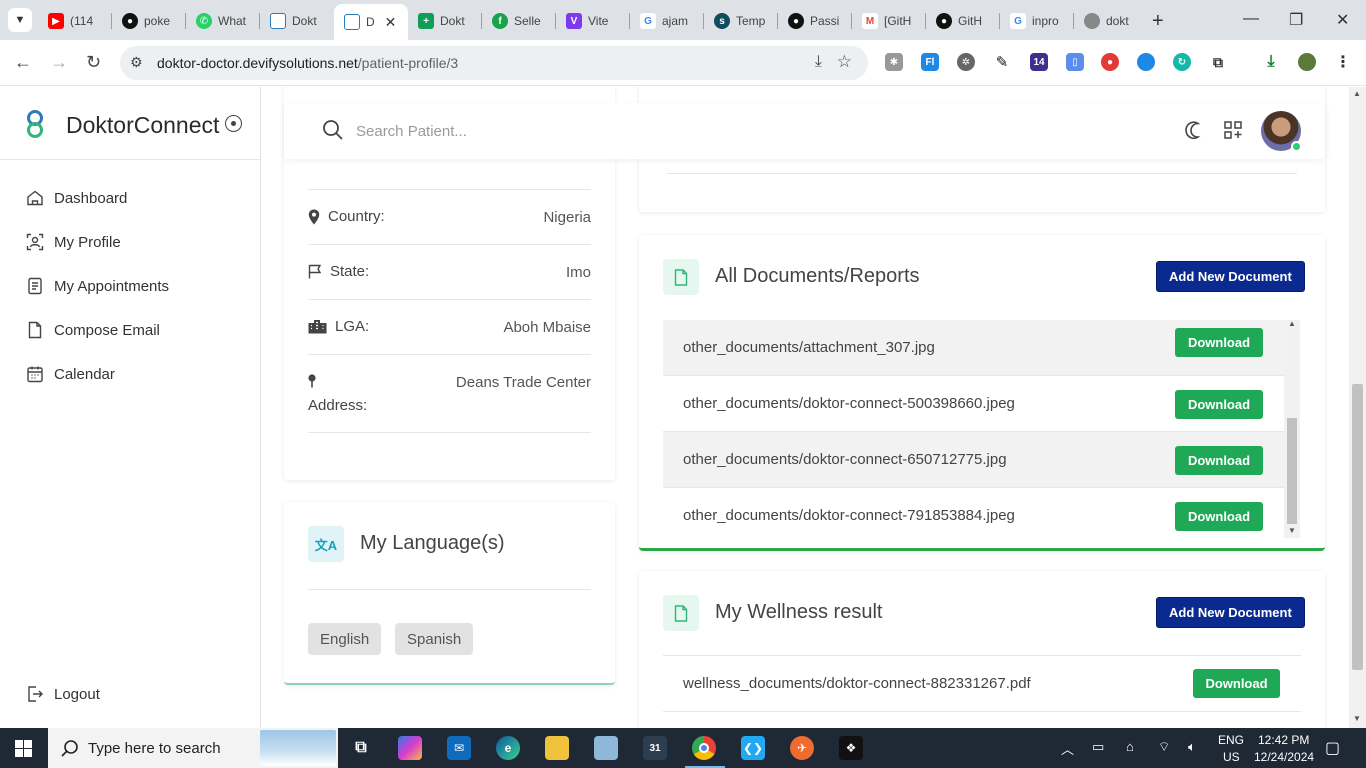 This screenshot has width=1366, height=768. What do you see at coordinates (1296, 20) in the screenshot?
I see `restore-icon: ❐` at bounding box center [1296, 20].